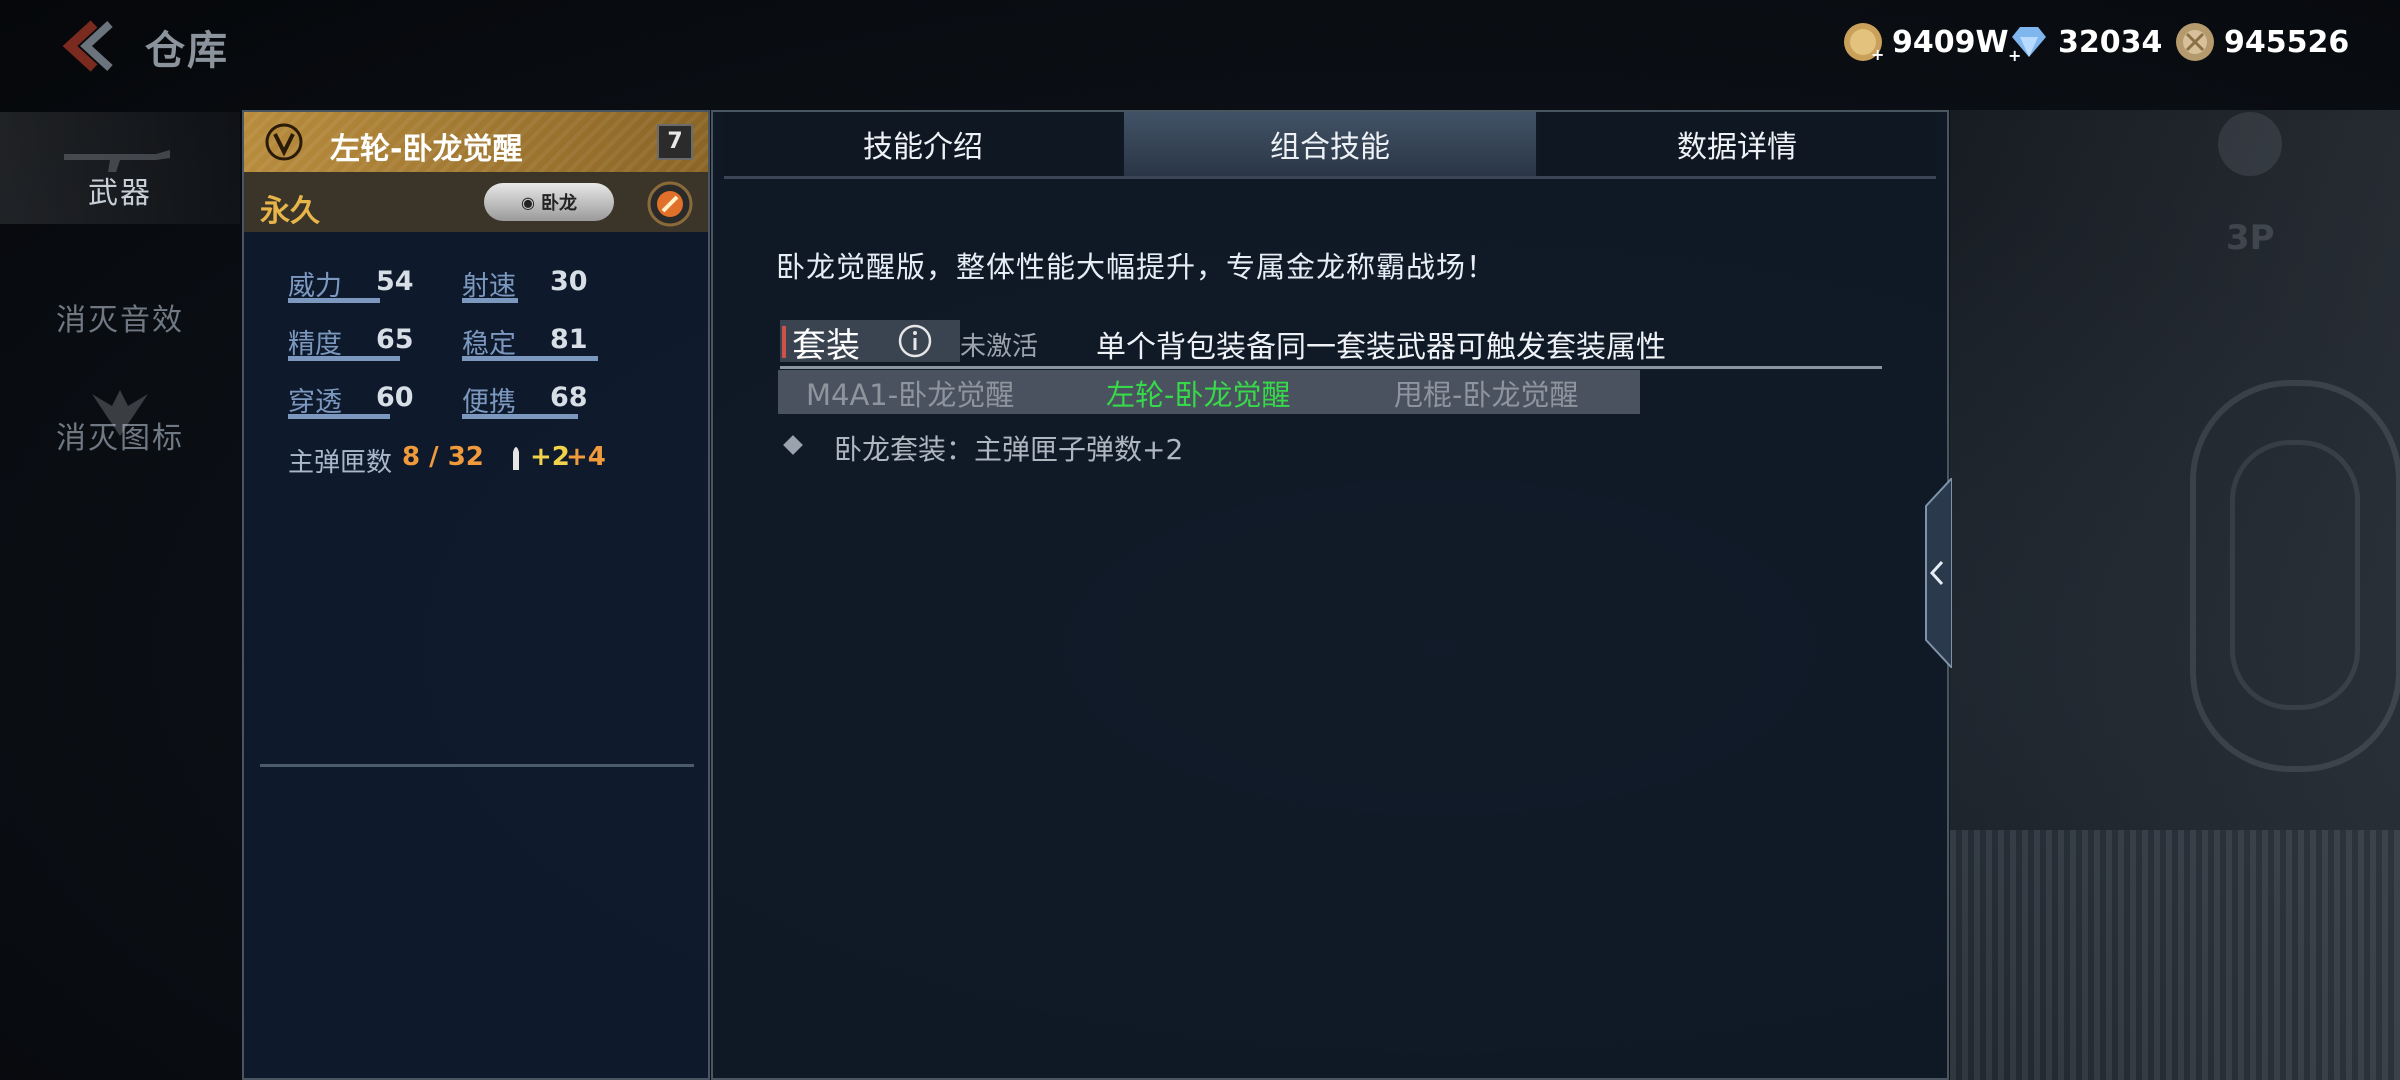 The image size is (2400, 1080). I want to click on gamepad-icon, so click(2250, 144).